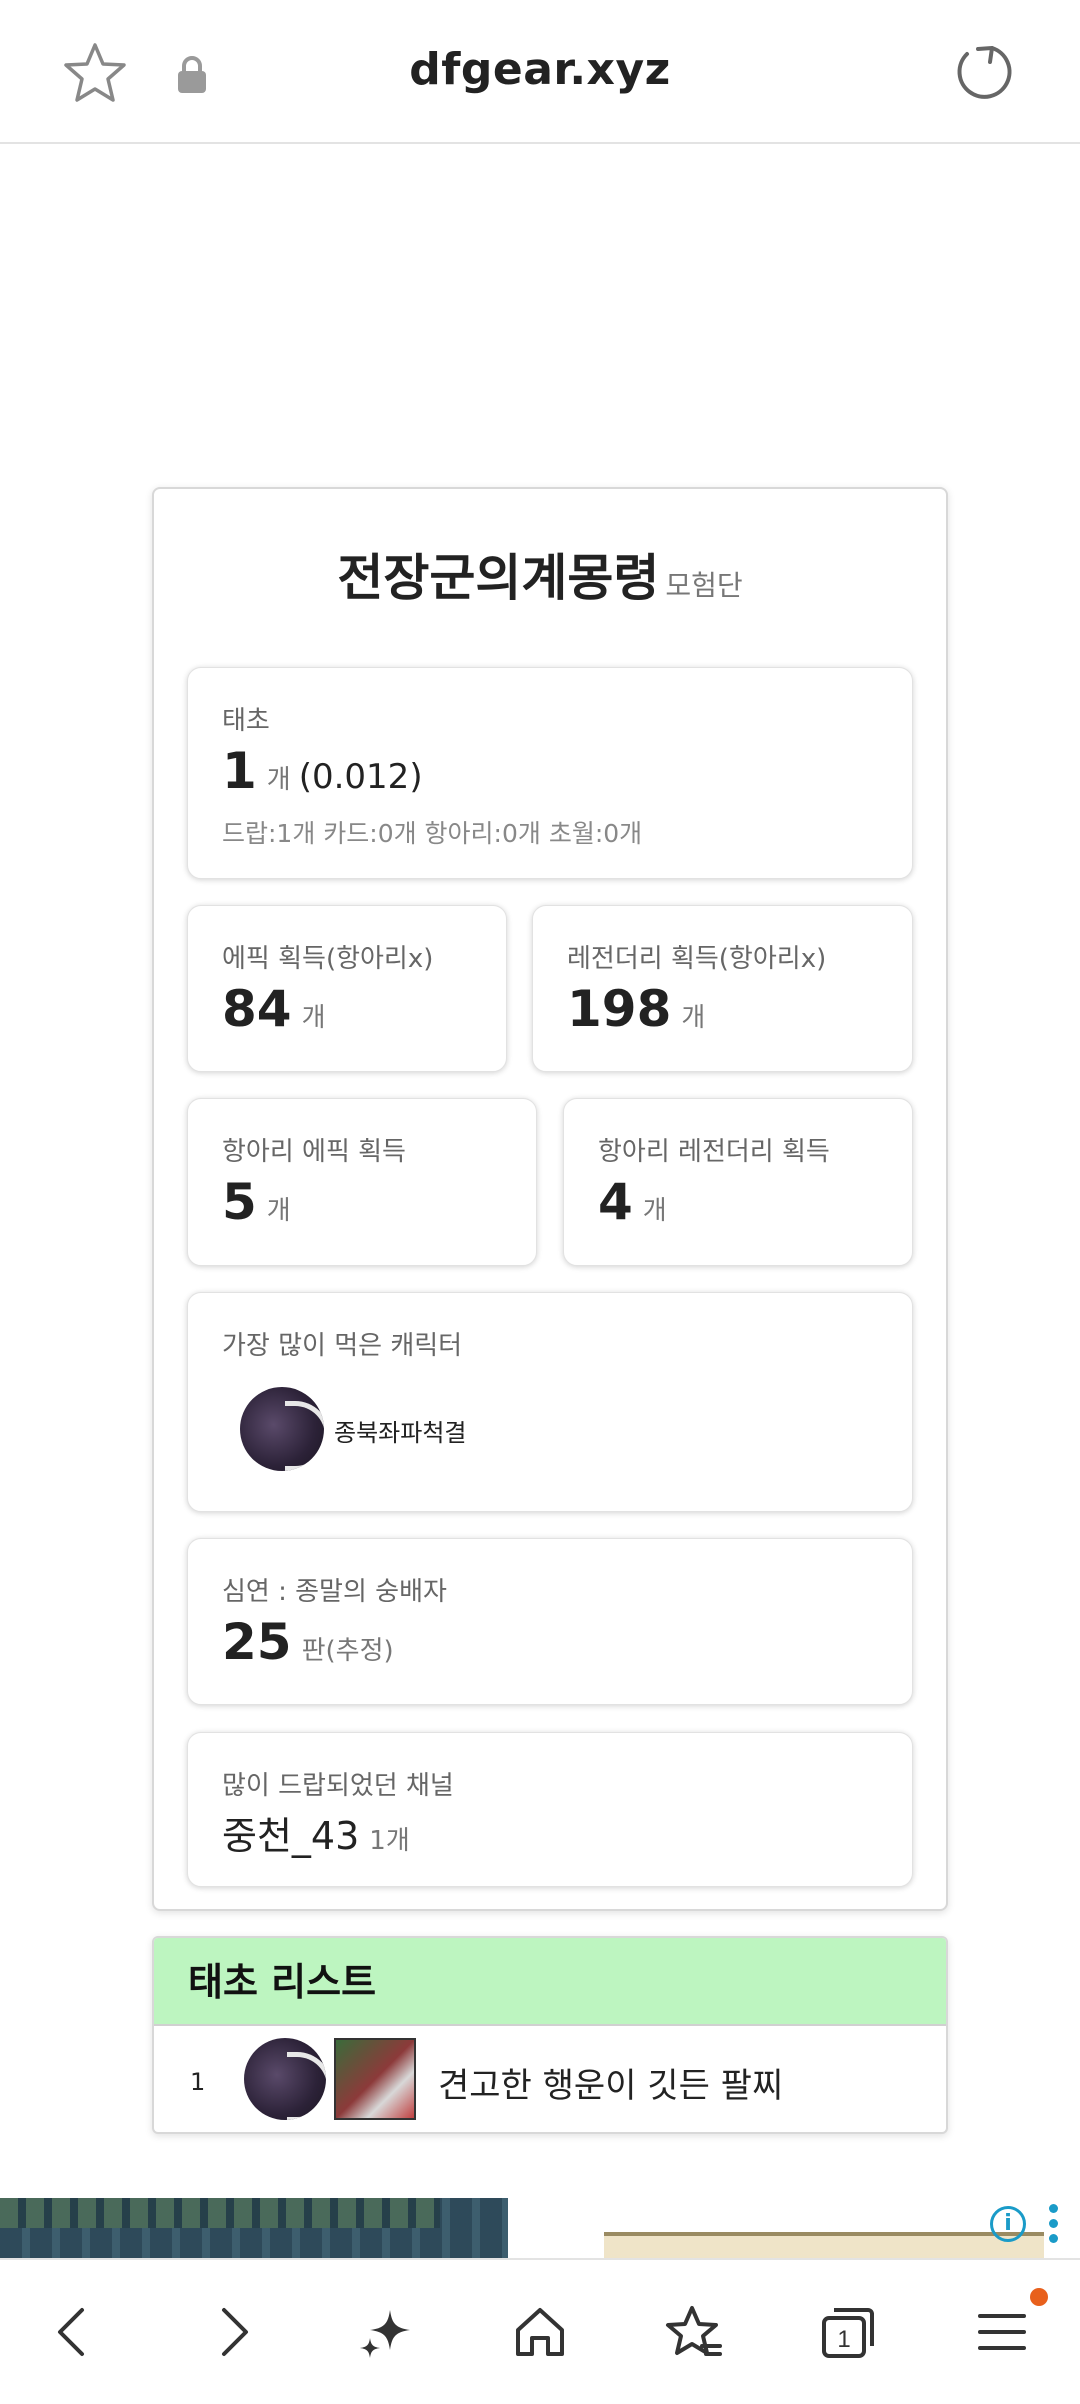  What do you see at coordinates (738, 1182) in the screenshot?
I see `pot-legendary-box: 항아리 레전더리 획득 4개` at bounding box center [738, 1182].